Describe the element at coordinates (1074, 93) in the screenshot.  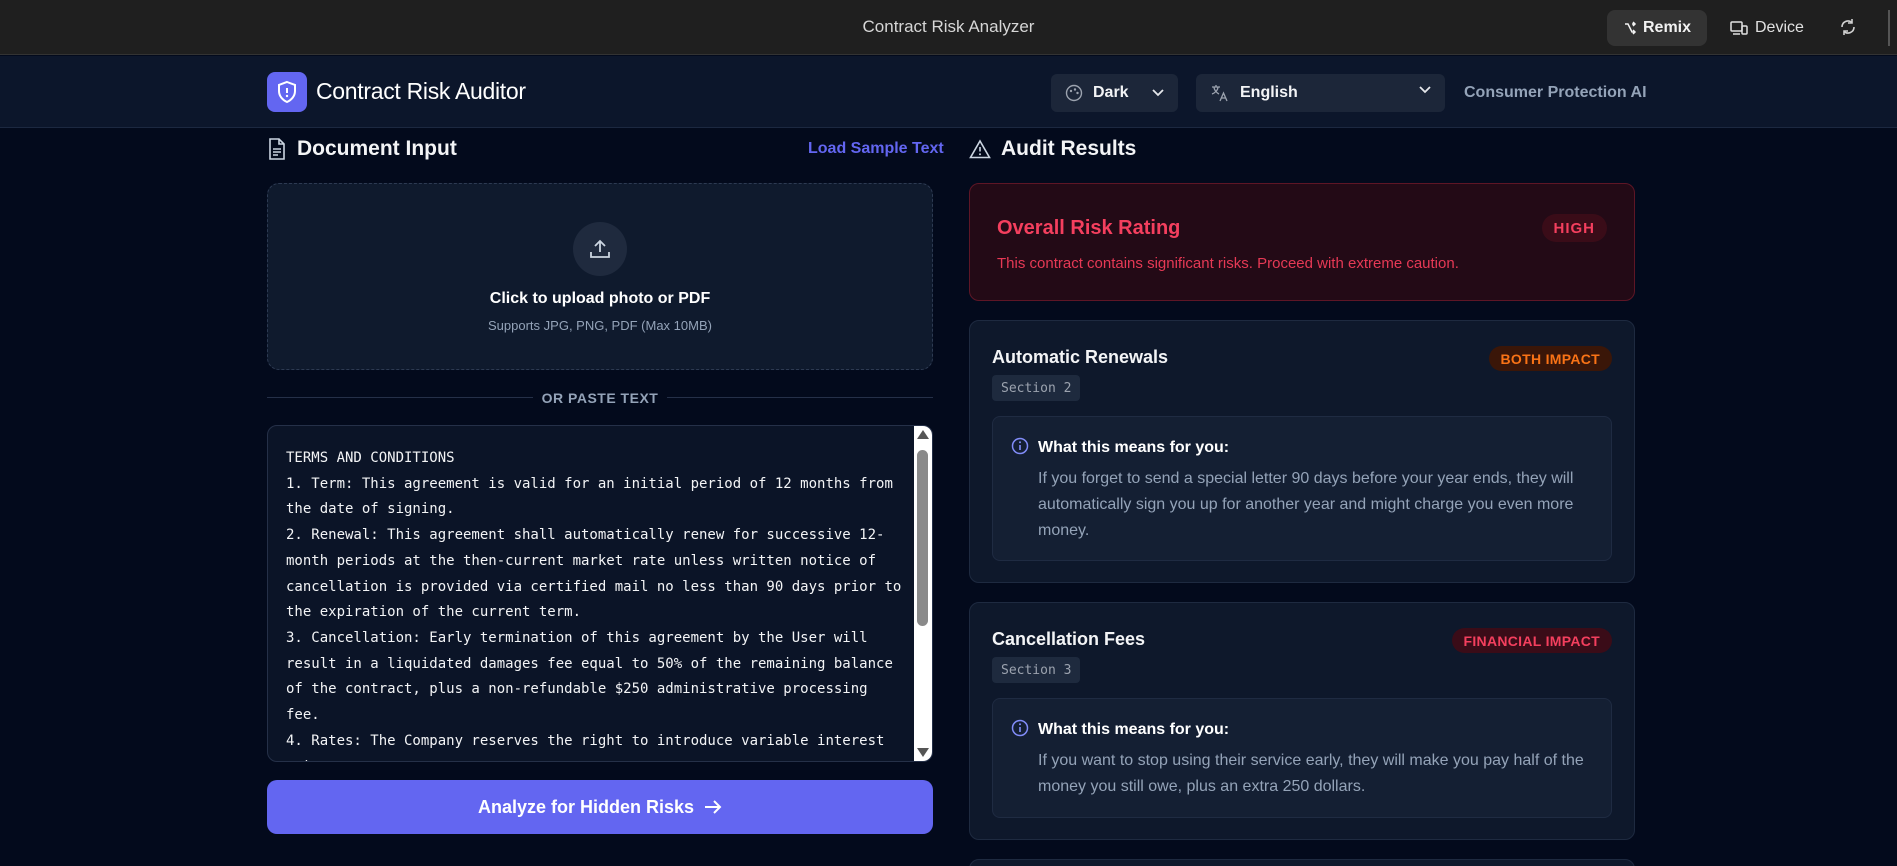
I see `palette-icon` at that location.